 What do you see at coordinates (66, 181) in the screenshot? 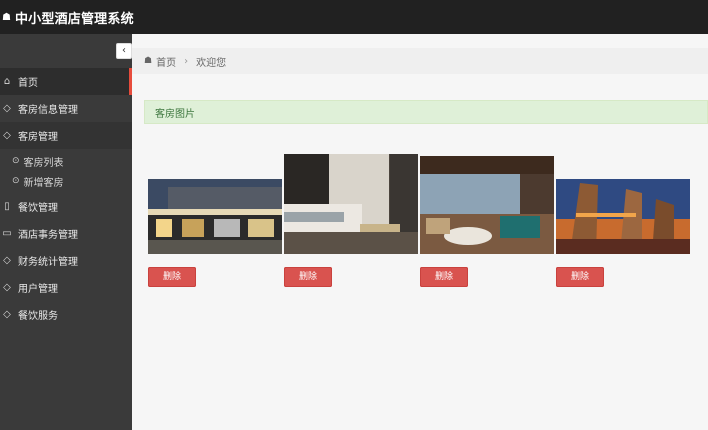
I see `submenu-item-add-room: ⊙ 新增客房` at bounding box center [66, 181].